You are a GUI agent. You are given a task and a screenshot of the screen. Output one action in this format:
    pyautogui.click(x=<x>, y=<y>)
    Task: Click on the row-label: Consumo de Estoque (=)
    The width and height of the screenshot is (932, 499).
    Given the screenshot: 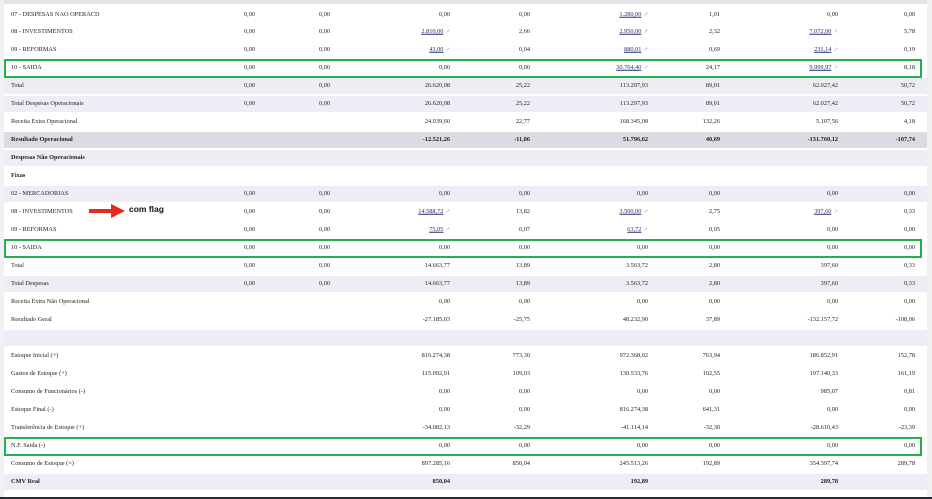 What is the action you would take?
    pyautogui.click(x=42, y=463)
    